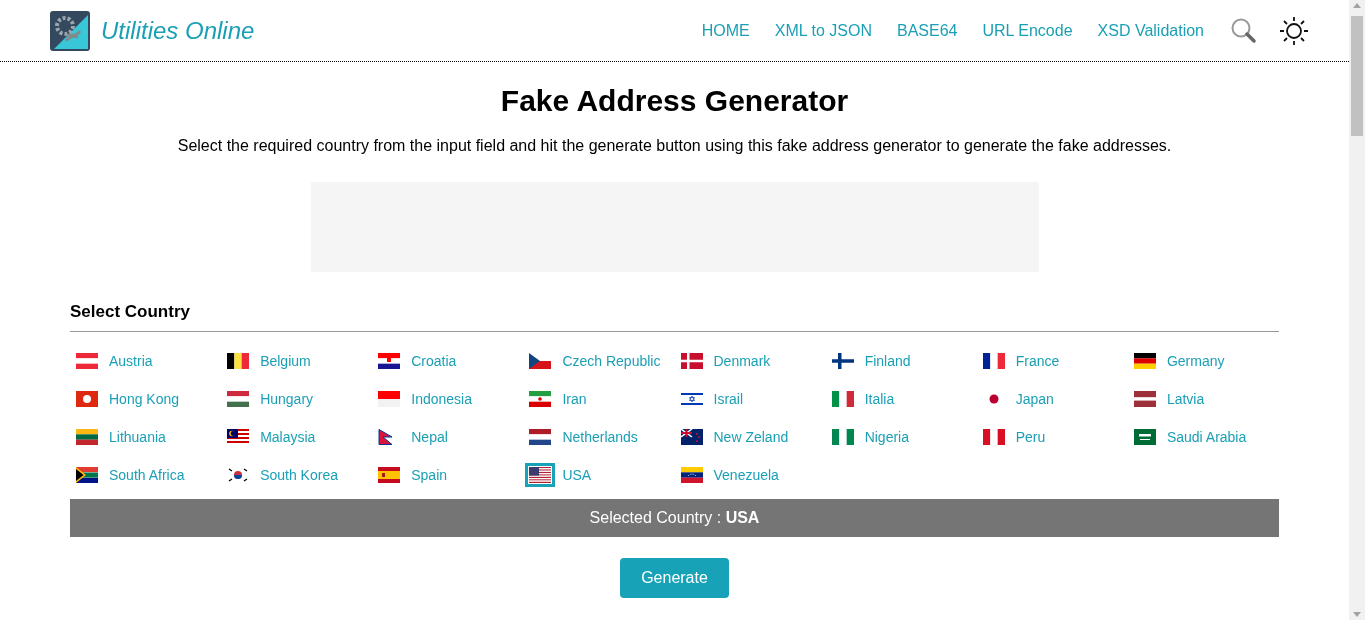  I want to click on nav-link: HOME, so click(725, 30).